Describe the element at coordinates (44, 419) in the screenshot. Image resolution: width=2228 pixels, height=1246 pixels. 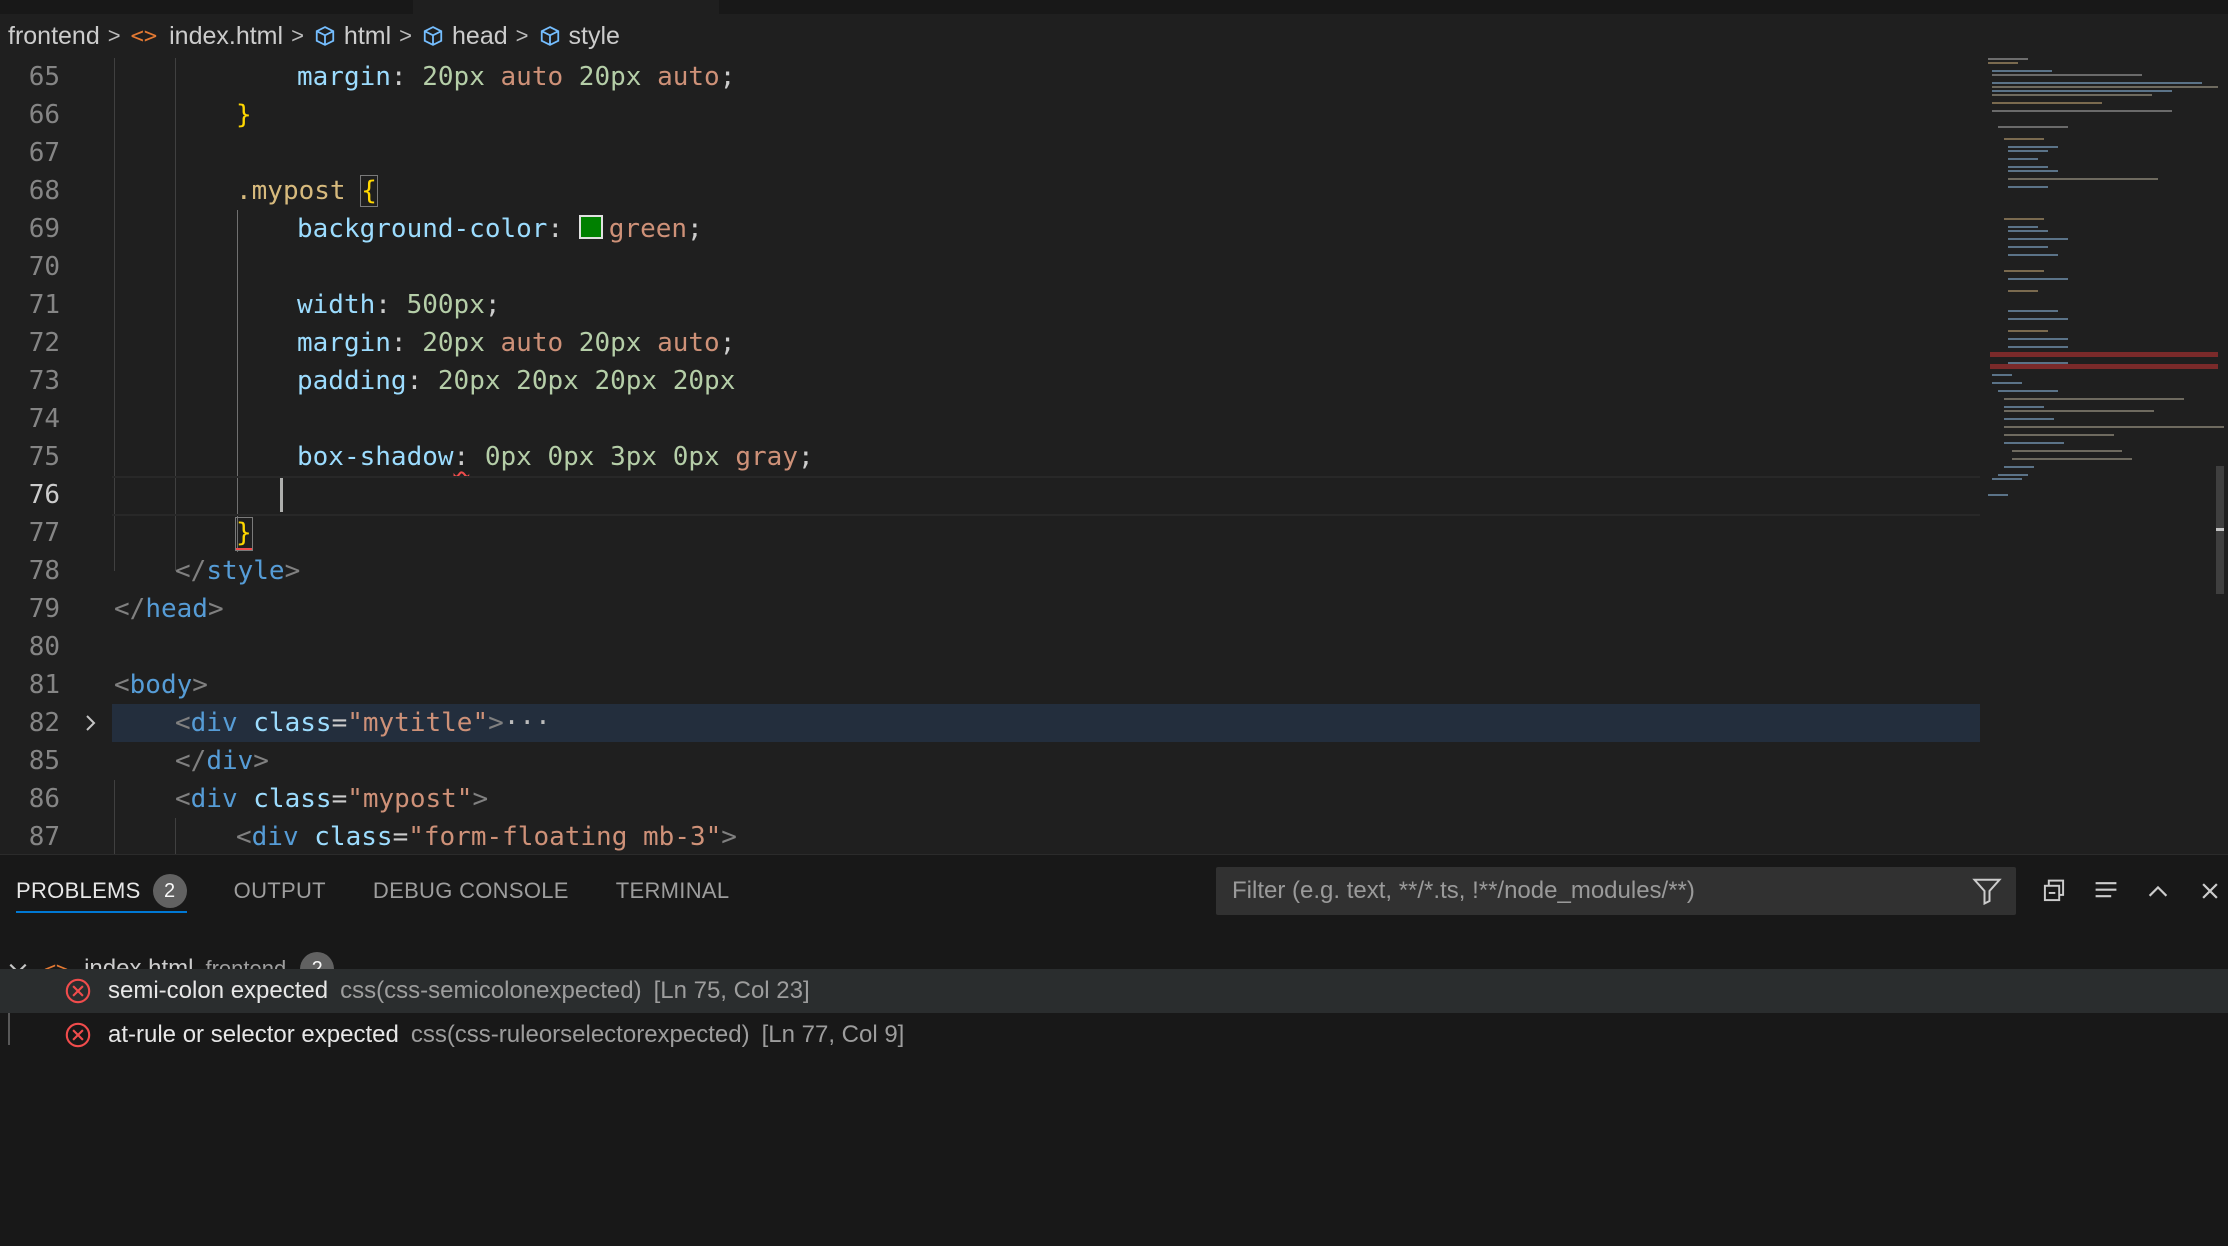
I see `line-number: 74` at that location.